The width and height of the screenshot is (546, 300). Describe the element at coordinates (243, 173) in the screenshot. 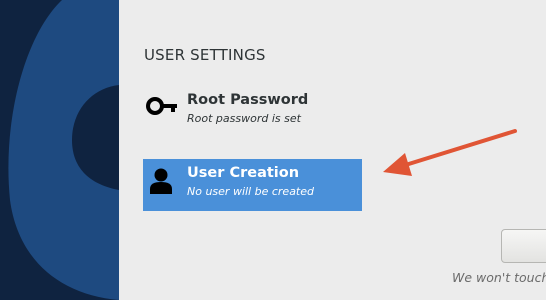

I see `user-creation-title: User Creation` at that location.